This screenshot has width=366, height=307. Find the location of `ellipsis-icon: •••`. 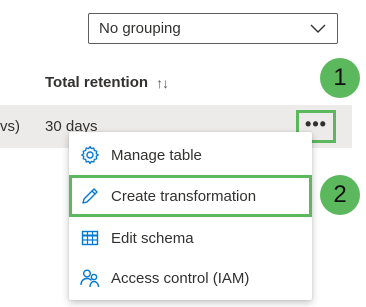

ellipsis-icon: ••• is located at coordinates (316, 123).